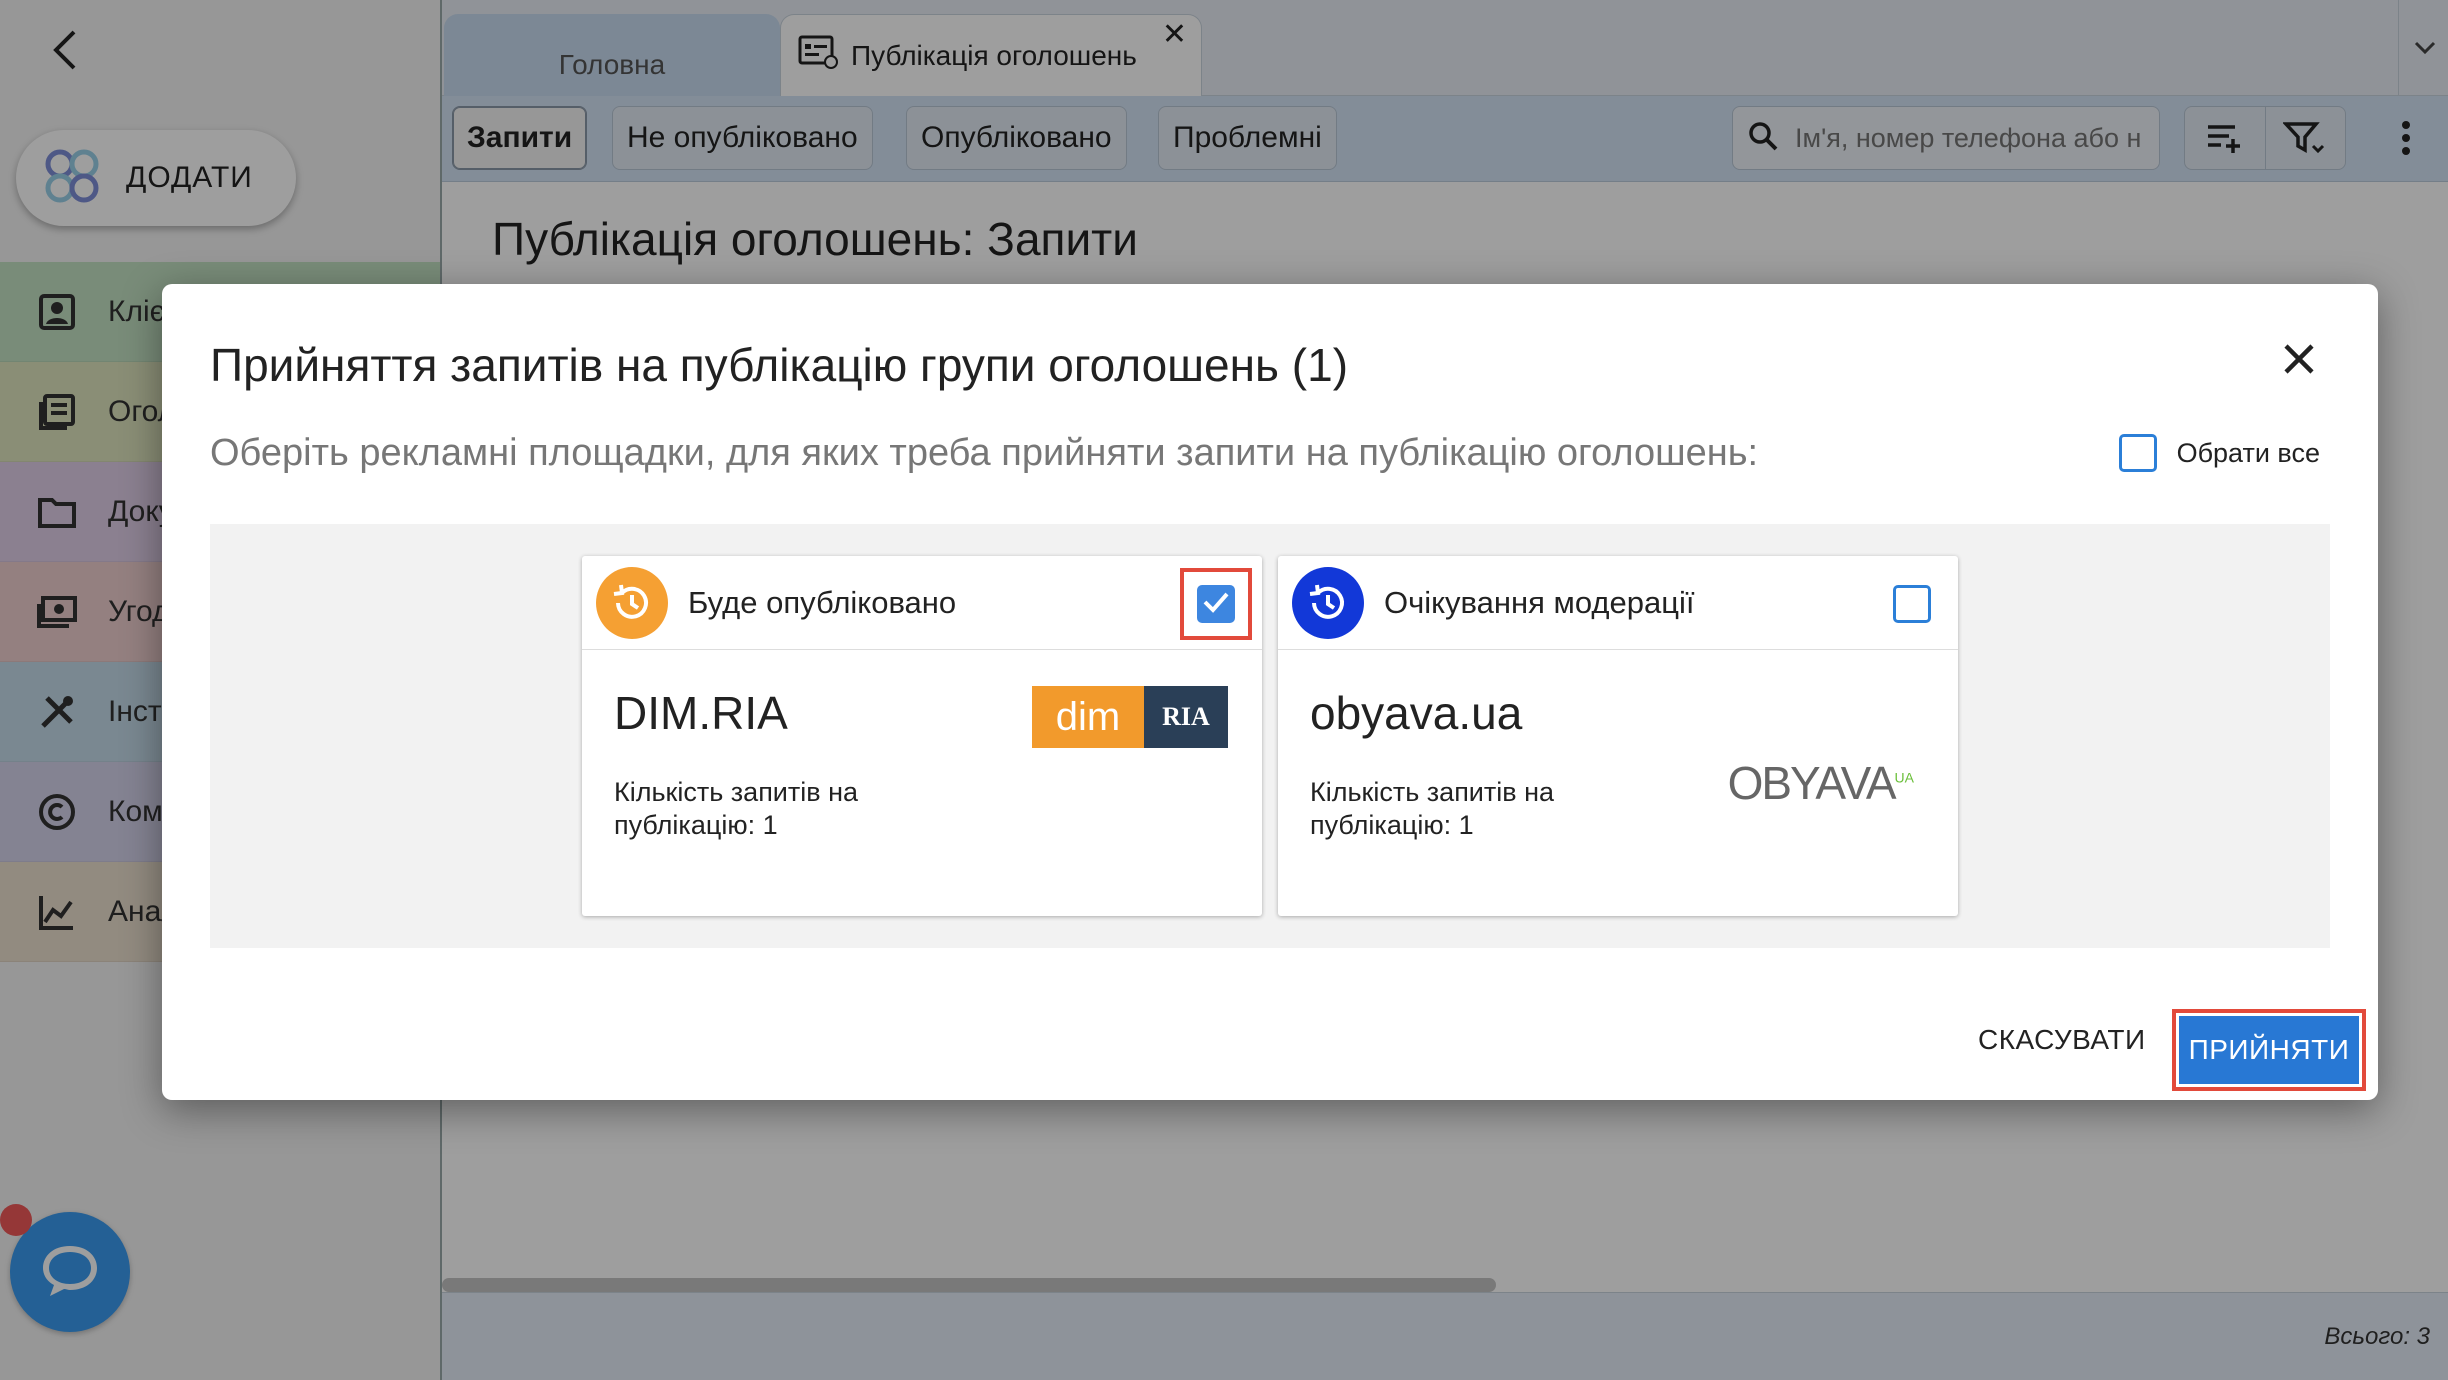  What do you see at coordinates (1904, 777) in the screenshot?
I see `logo-sup: UA` at bounding box center [1904, 777].